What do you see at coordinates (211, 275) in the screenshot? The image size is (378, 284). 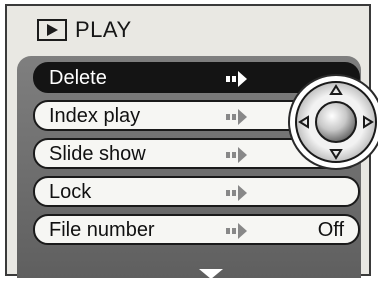 I see `scroll-down-icon` at bounding box center [211, 275].